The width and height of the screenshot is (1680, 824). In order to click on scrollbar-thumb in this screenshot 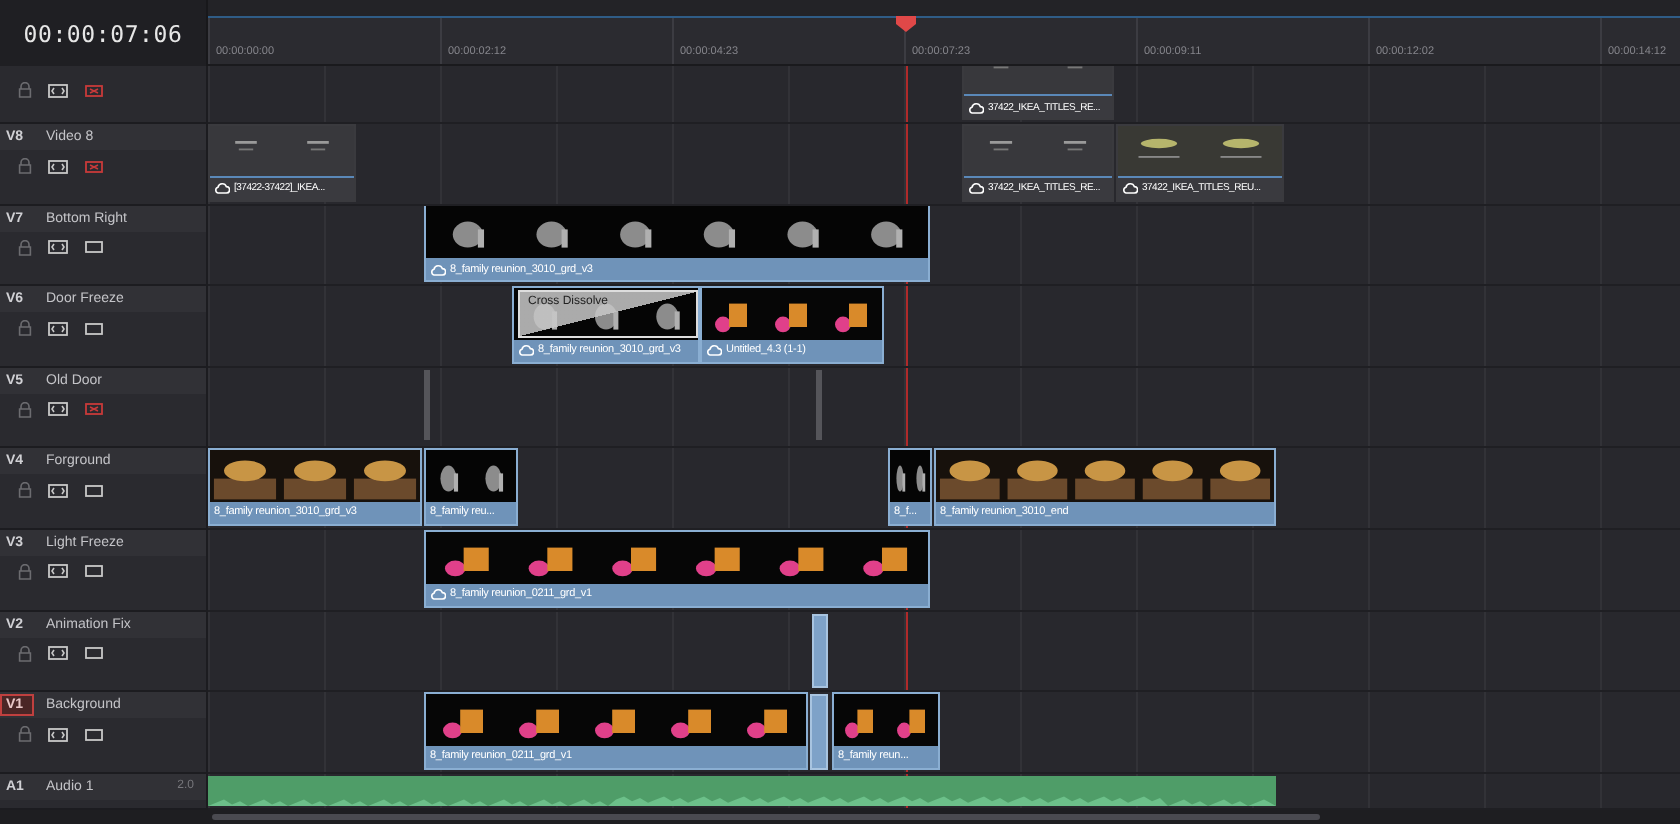, I will do `click(766, 816)`.